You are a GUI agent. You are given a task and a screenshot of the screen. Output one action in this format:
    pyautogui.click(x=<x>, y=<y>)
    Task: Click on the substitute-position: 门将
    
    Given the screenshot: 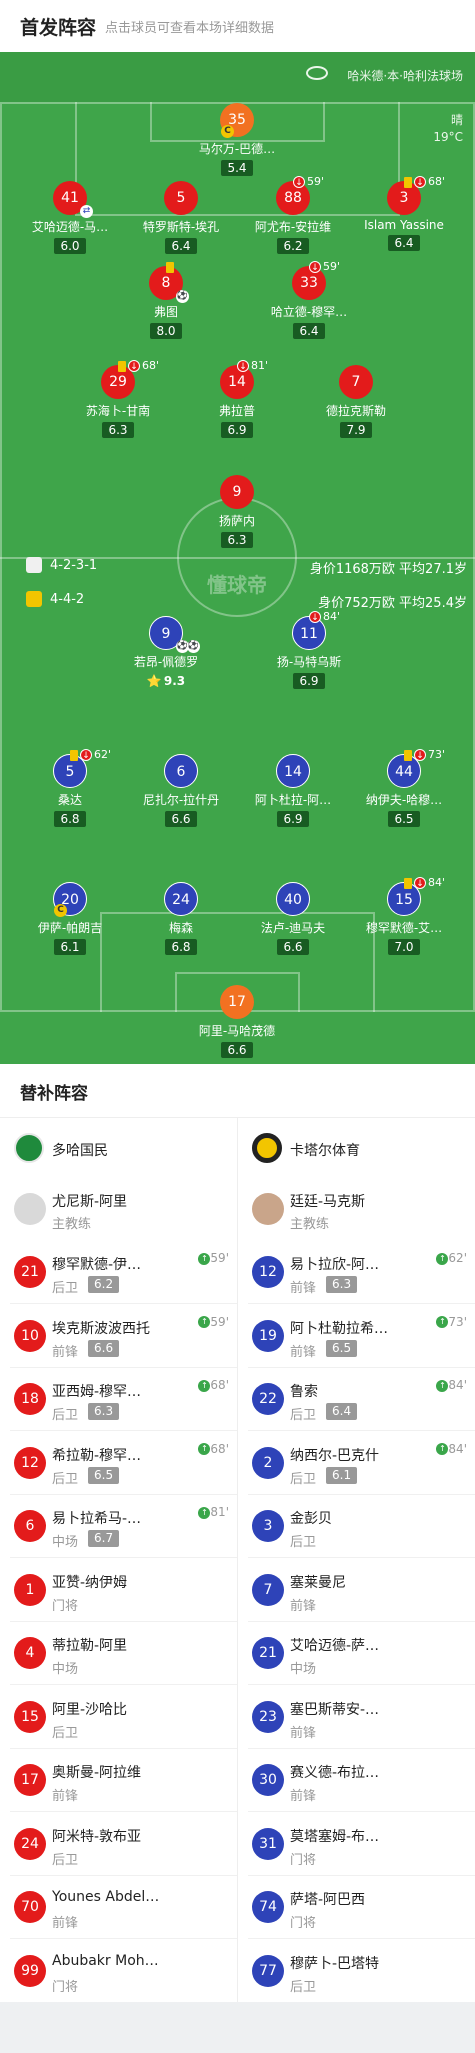 What is the action you would take?
    pyautogui.click(x=303, y=1923)
    